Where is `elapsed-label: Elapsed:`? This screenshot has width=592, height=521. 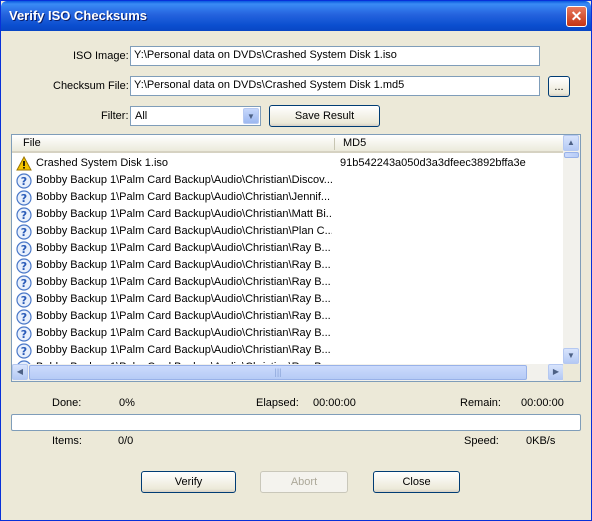 elapsed-label: Elapsed: is located at coordinates (277, 403).